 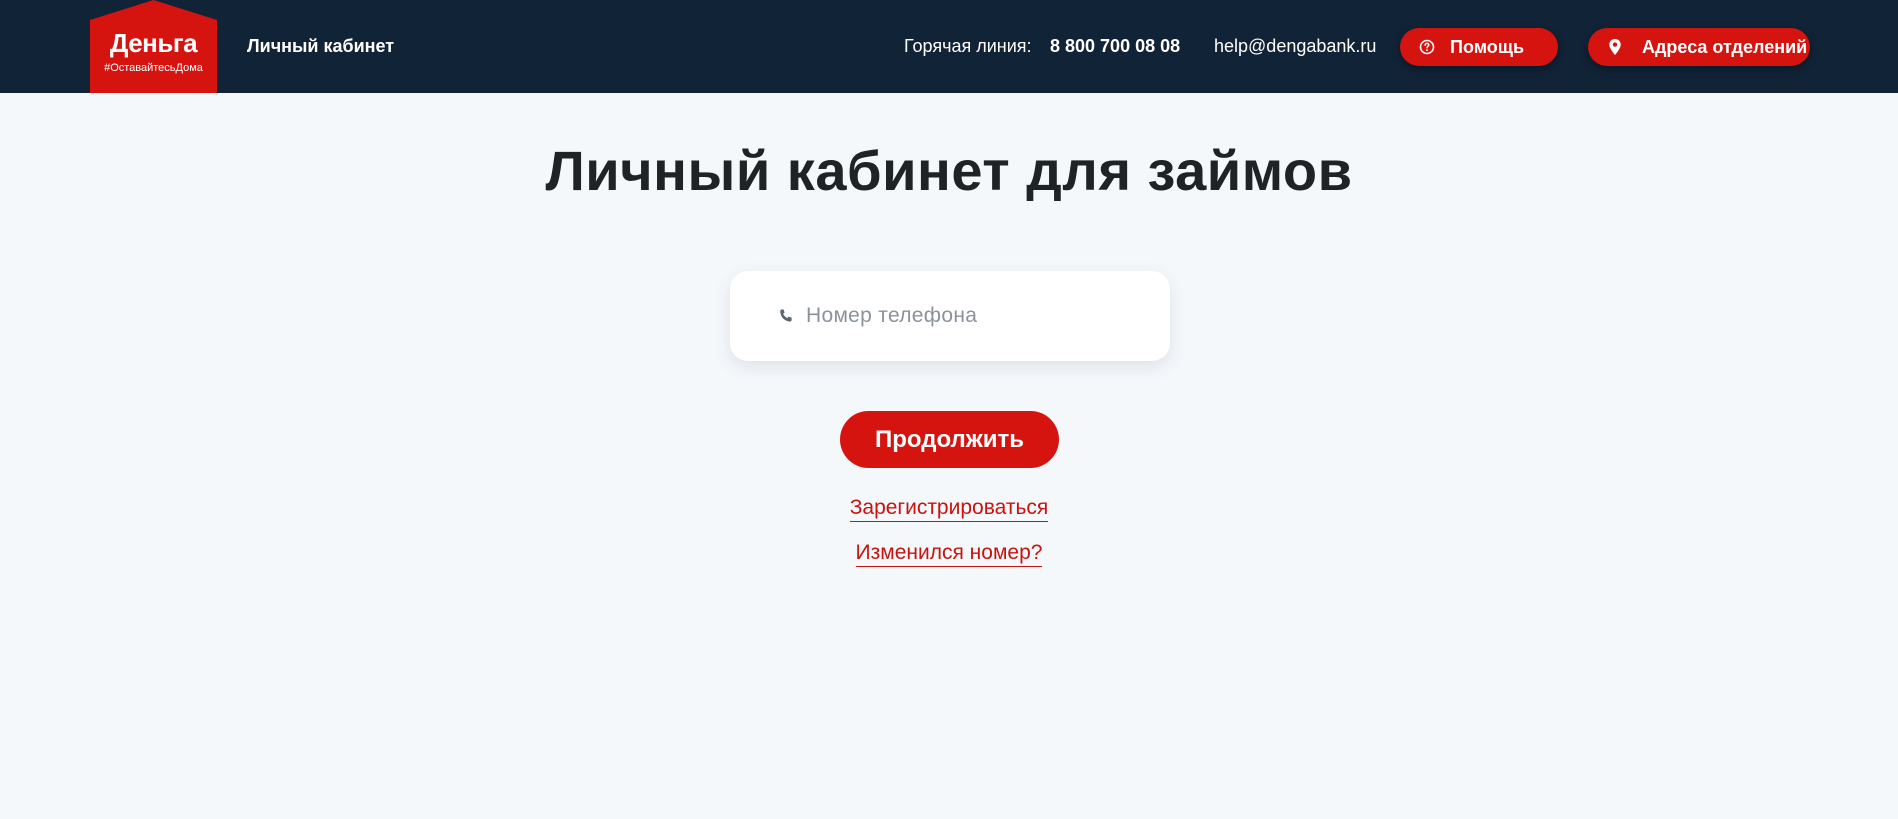 What do you see at coordinates (949, 439) in the screenshot?
I see `continue-button: Продолжить` at bounding box center [949, 439].